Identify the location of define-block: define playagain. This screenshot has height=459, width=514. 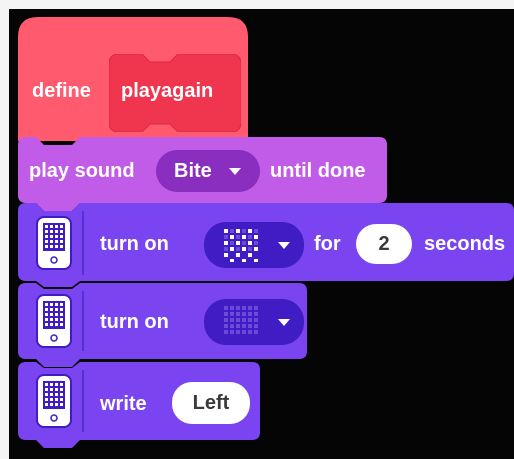
(133, 81).